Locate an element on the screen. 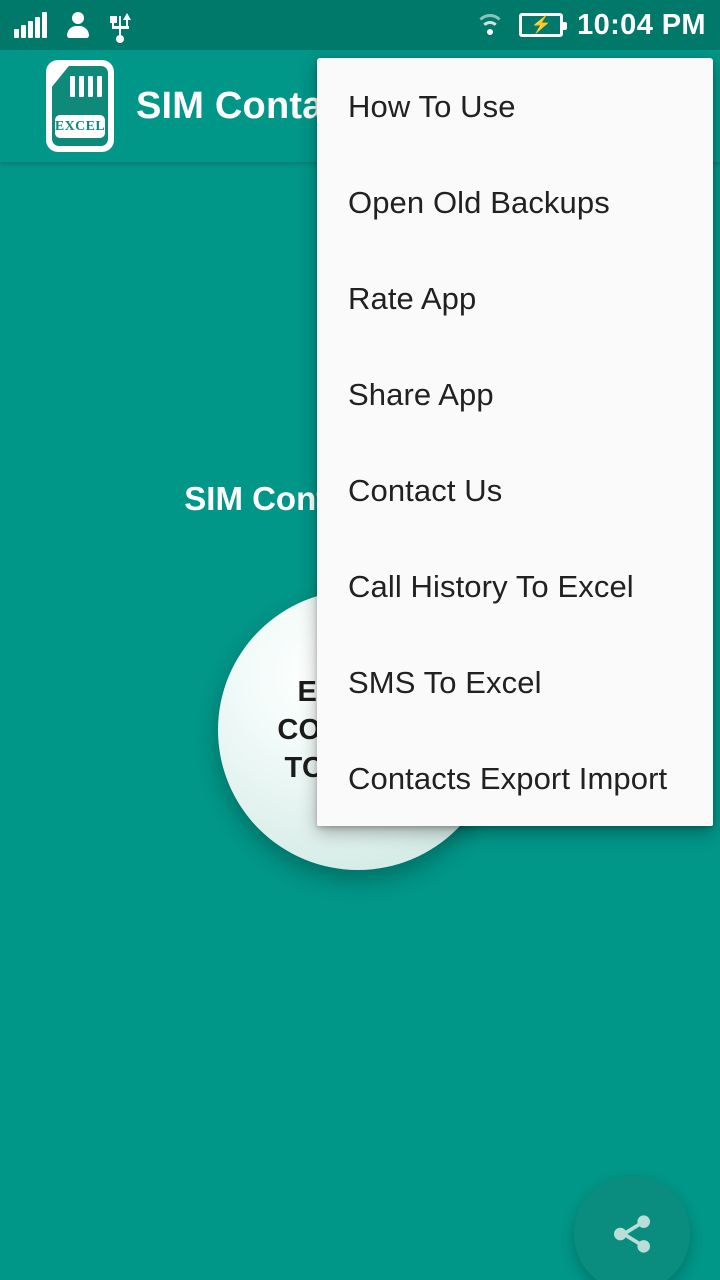  menu-item-label: How To Use is located at coordinates (432, 106).